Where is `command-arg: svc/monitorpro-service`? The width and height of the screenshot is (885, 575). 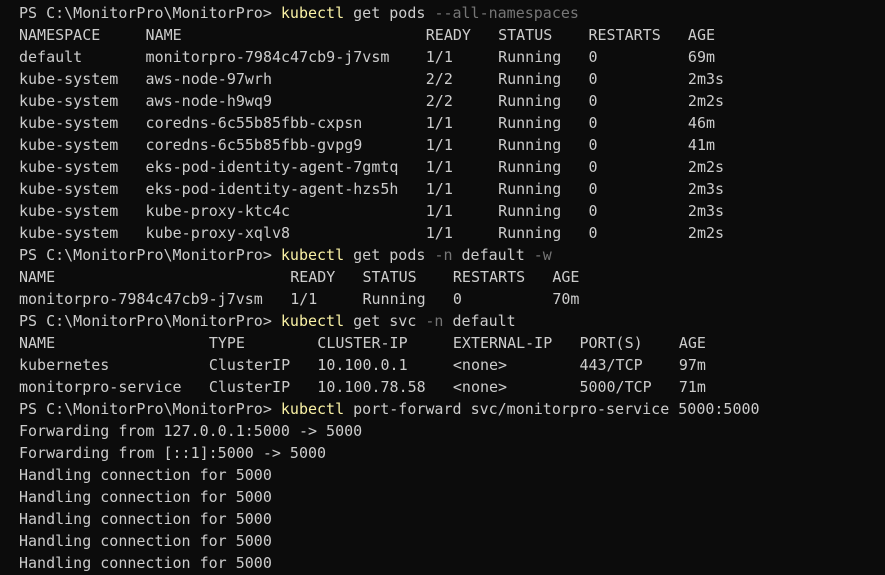
command-arg: svc/monitorpro-service is located at coordinates (570, 409).